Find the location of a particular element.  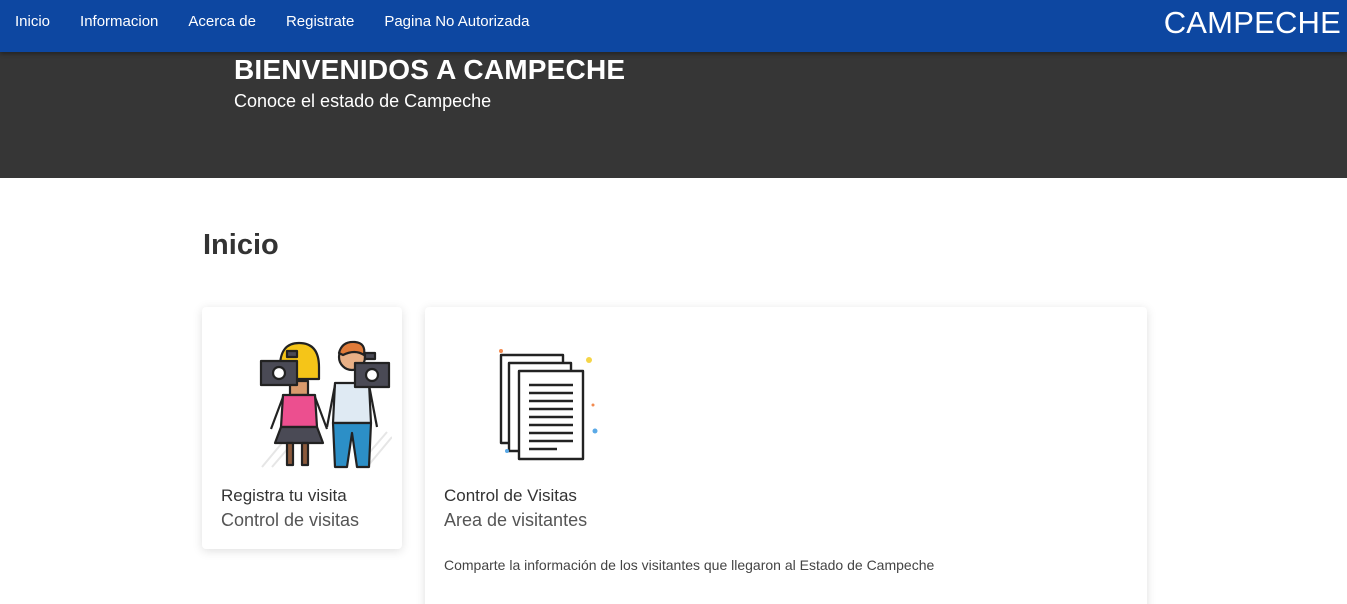

card-title: Control de Visitas is located at coordinates (510, 495).